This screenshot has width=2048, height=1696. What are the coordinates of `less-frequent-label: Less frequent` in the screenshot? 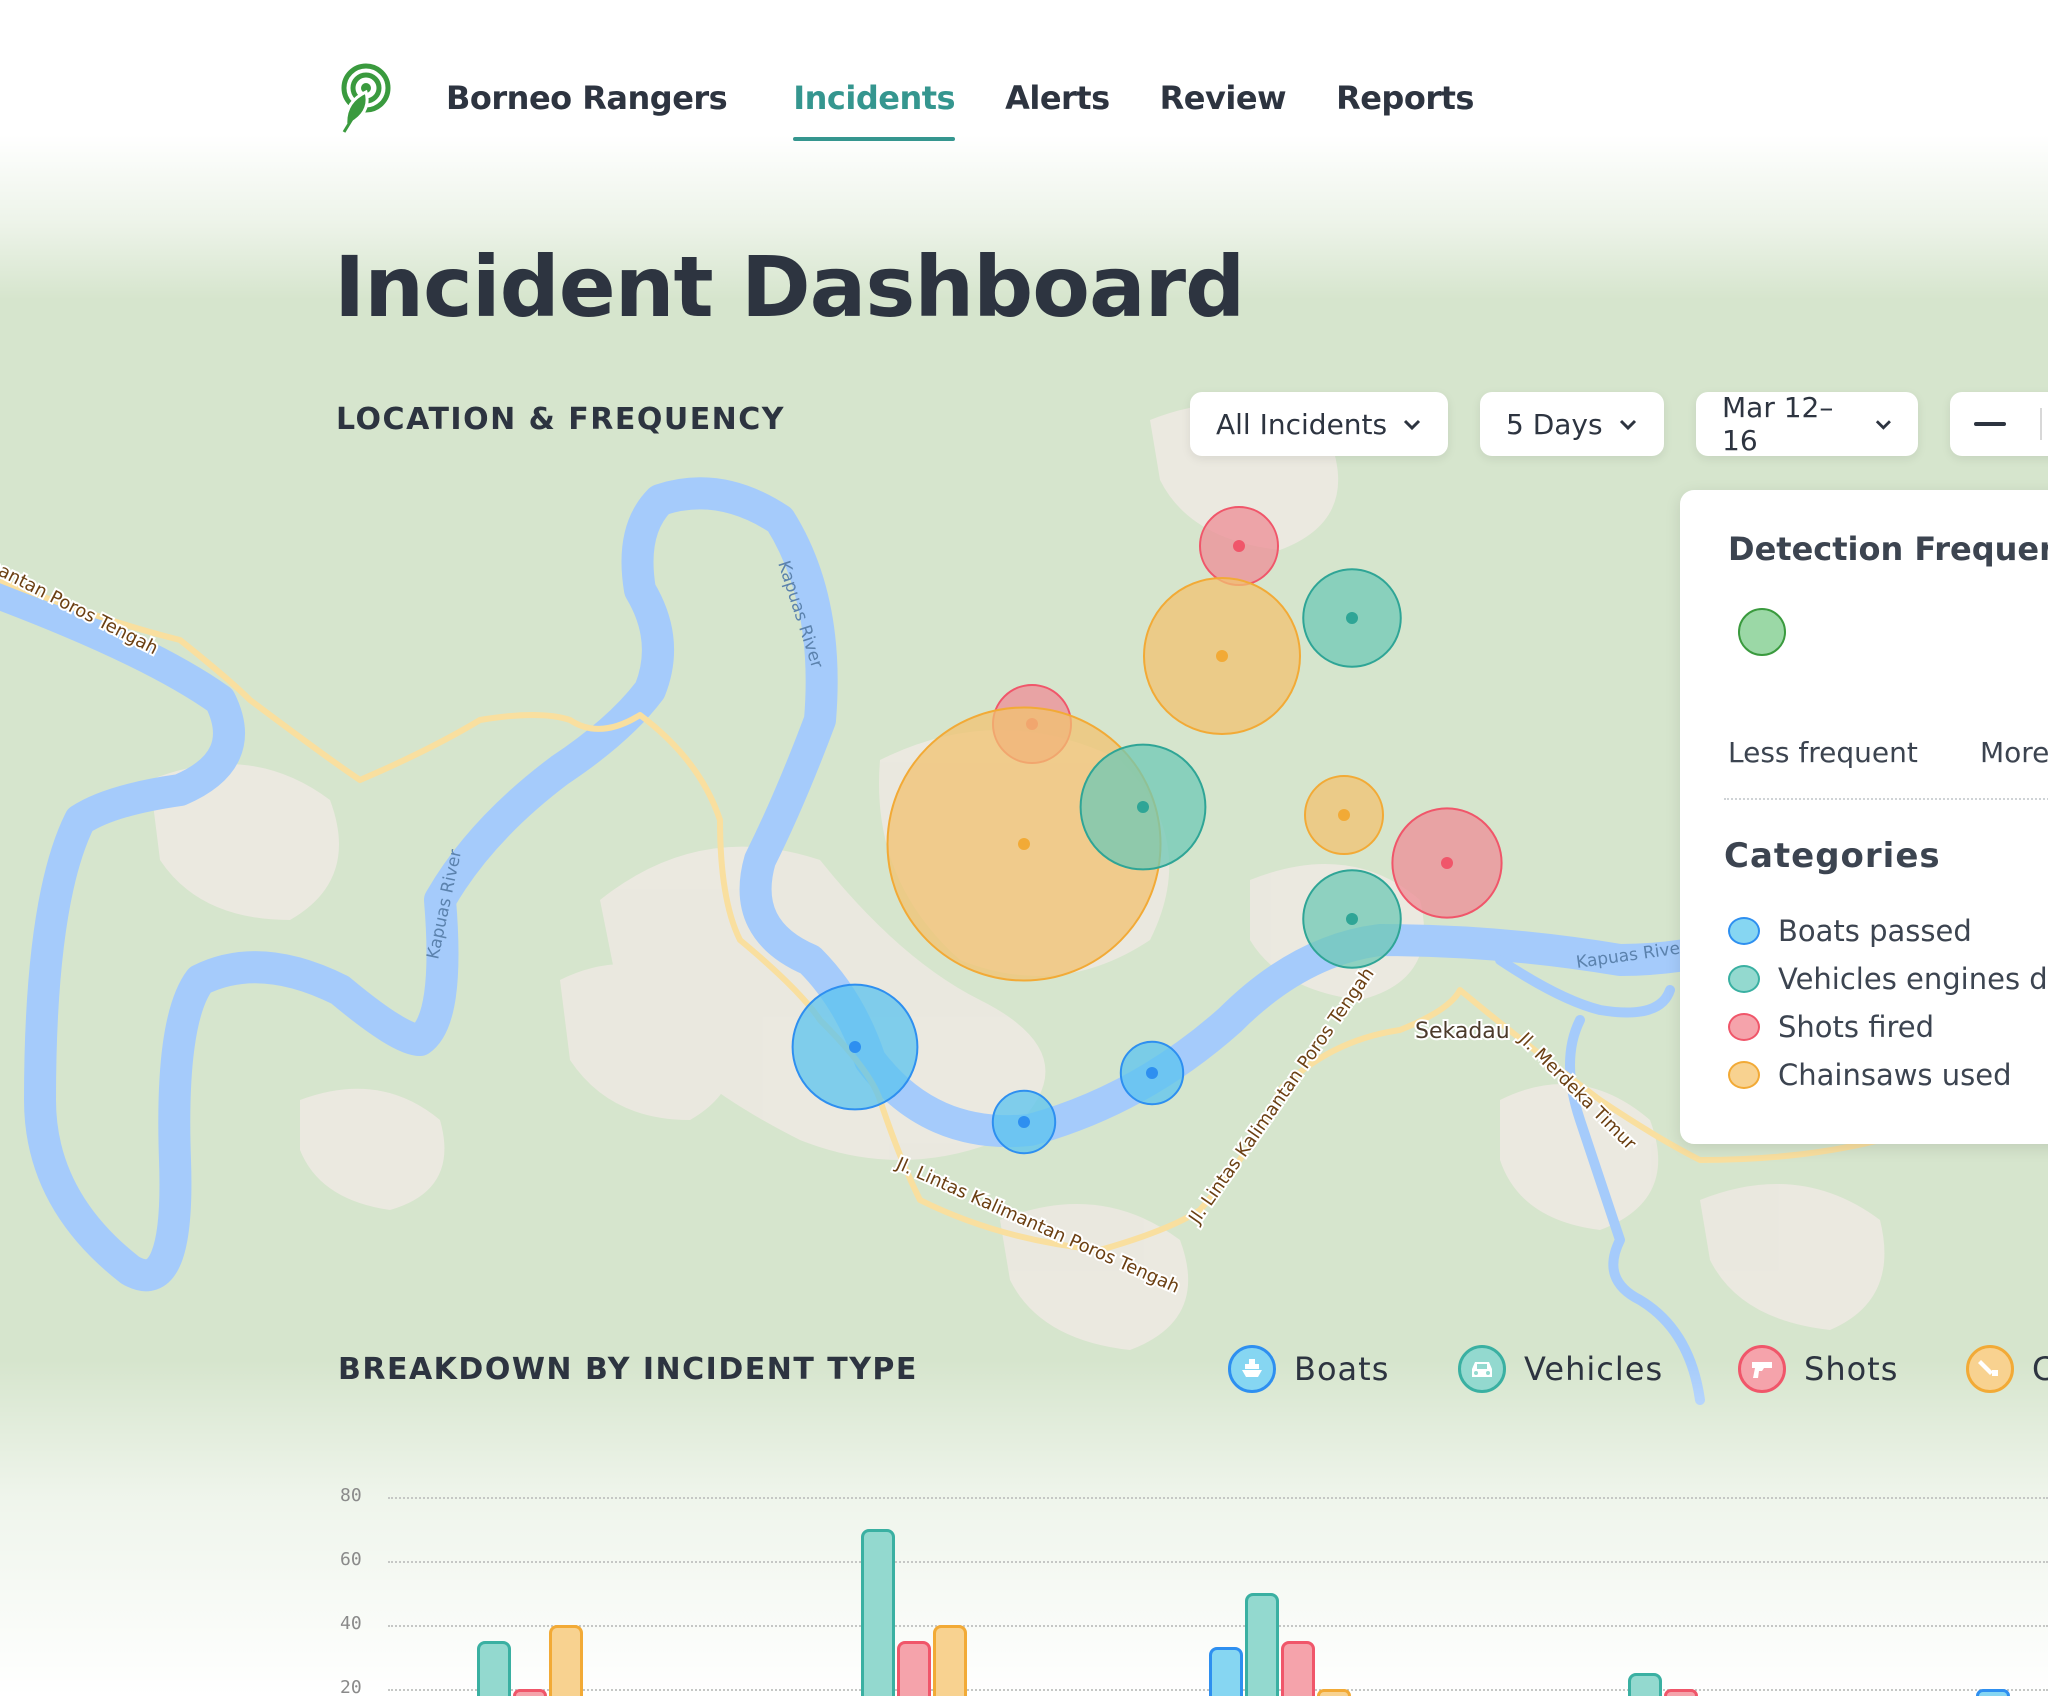 It's located at (1823, 752).